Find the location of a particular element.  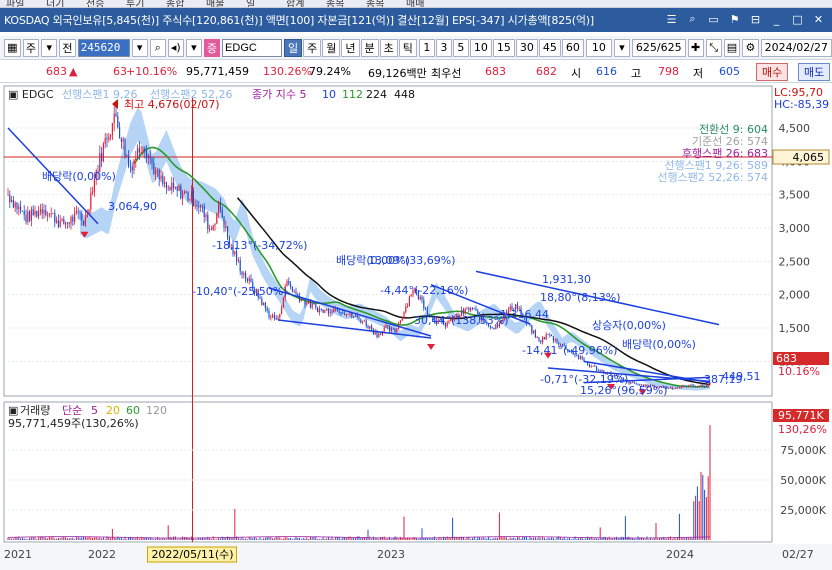

interval-button: 1 is located at coordinates (426, 47).